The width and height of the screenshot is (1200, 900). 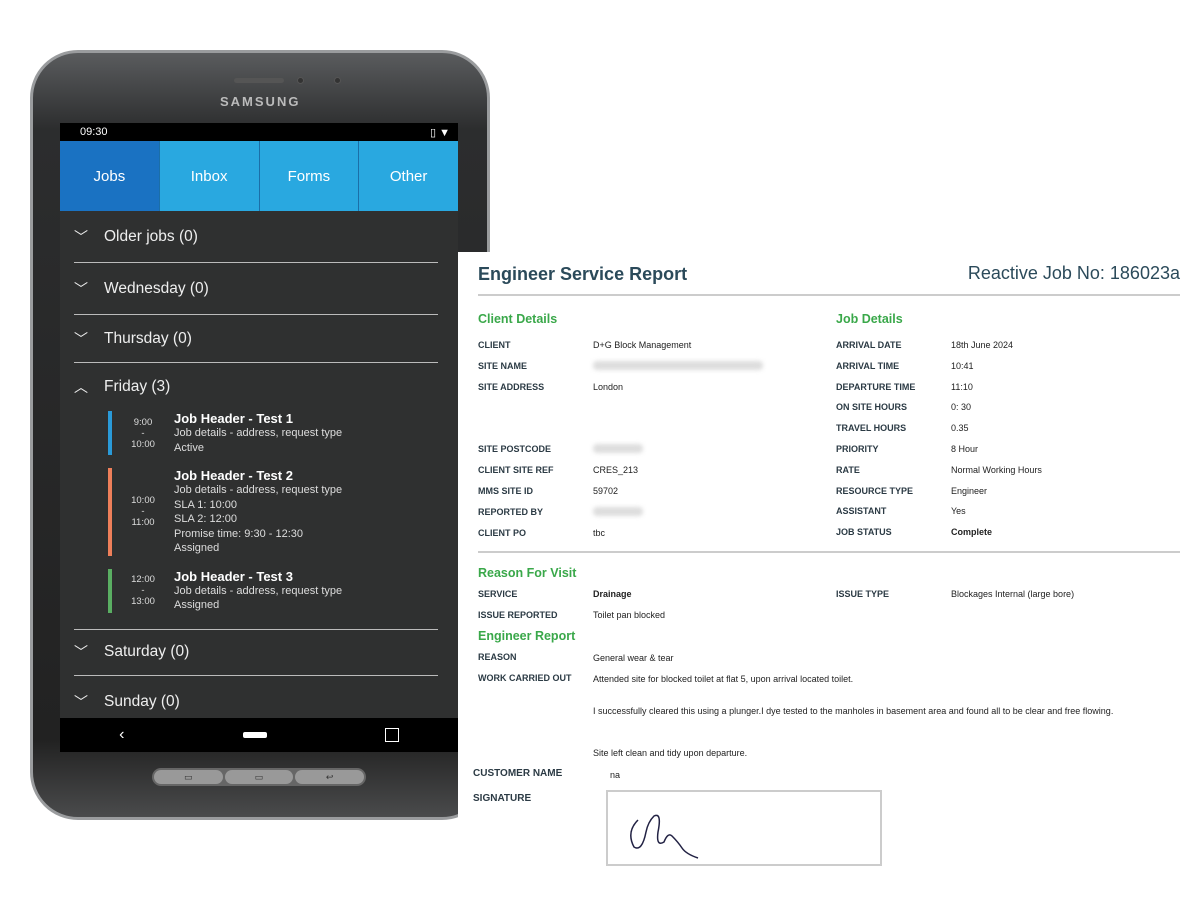 I want to click on job-details-heading: Job Details, so click(x=869, y=319).